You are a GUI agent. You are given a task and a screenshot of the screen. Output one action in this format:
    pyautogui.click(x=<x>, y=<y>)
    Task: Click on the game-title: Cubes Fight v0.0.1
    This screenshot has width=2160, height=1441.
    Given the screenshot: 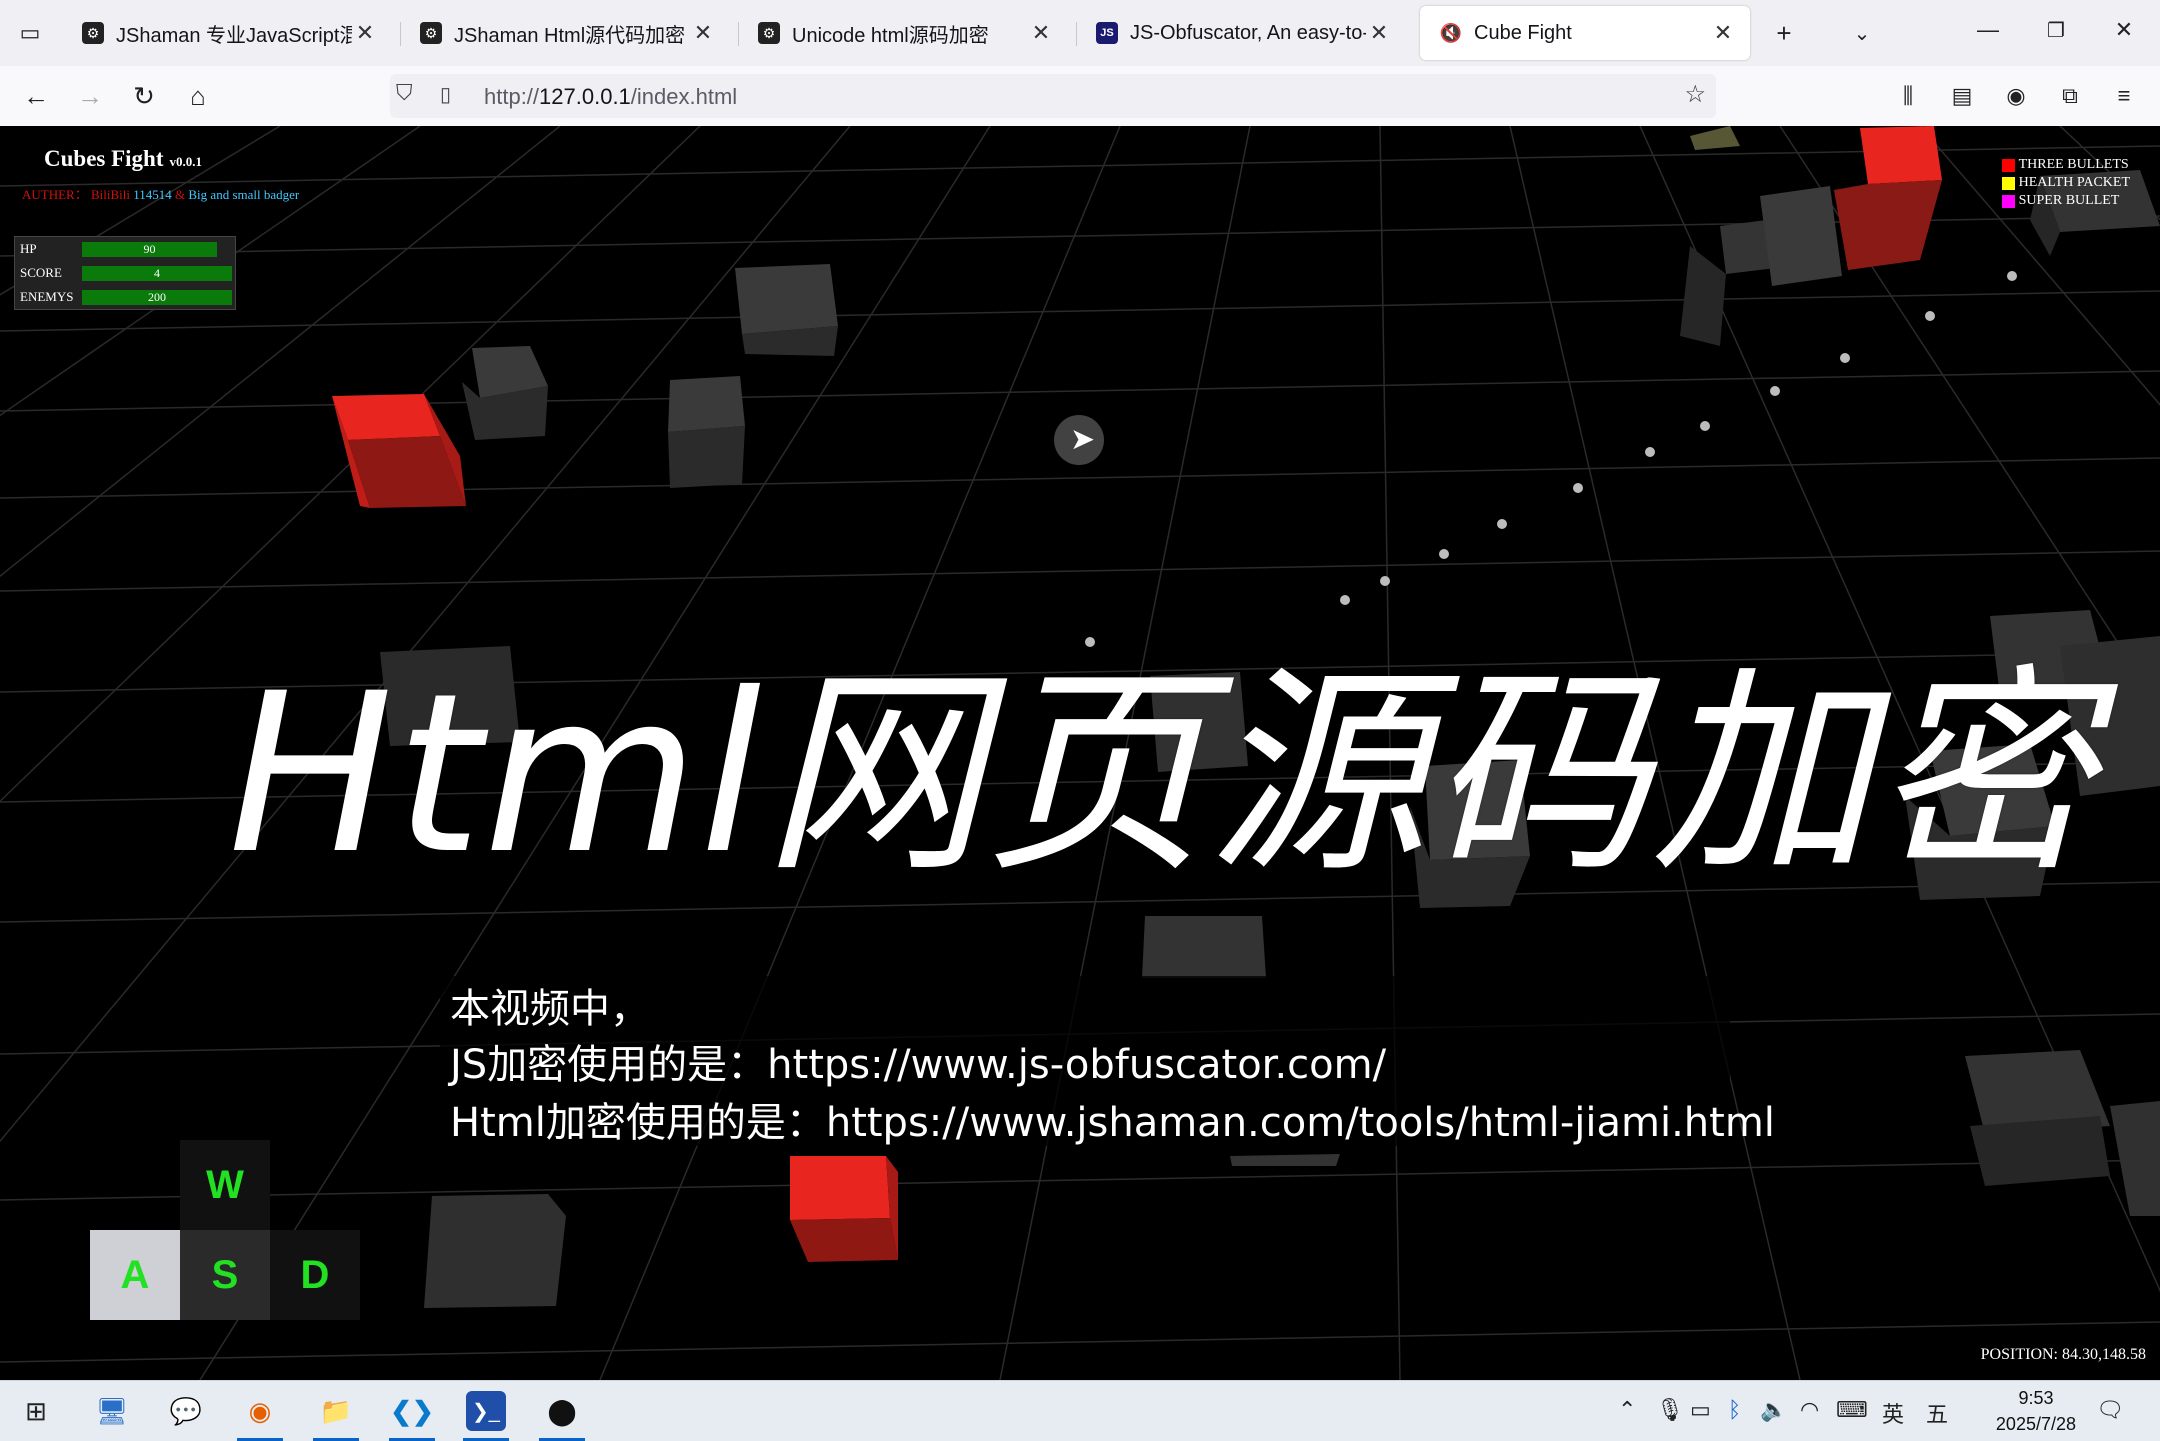 What is the action you would take?
    pyautogui.click(x=123, y=158)
    